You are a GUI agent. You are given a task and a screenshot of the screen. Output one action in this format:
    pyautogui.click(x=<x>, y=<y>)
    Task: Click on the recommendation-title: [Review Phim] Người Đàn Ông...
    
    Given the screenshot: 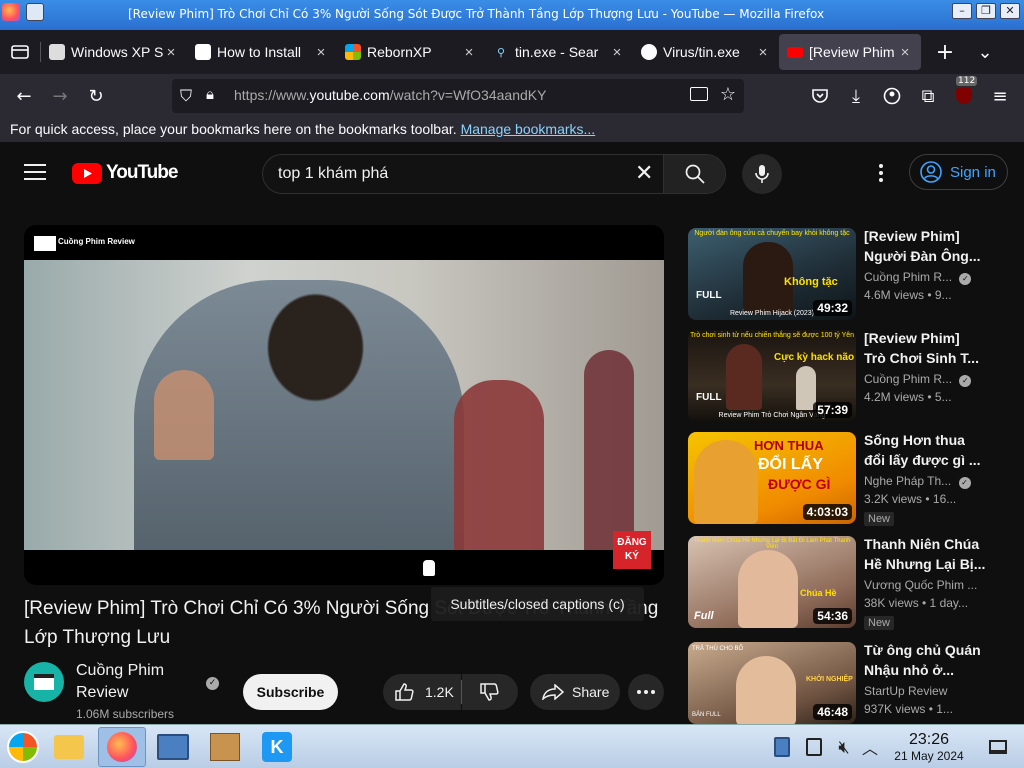 What is the action you would take?
    pyautogui.click(x=939, y=246)
    